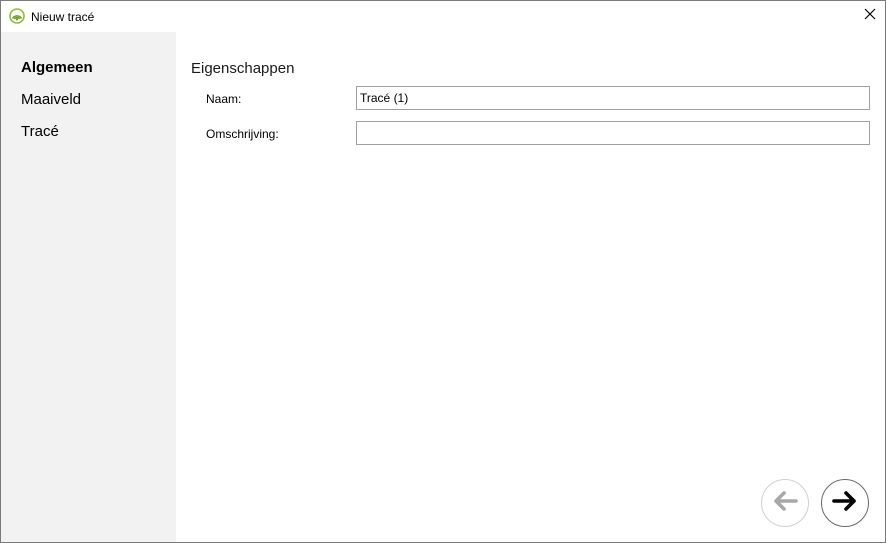 The height and width of the screenshot is (543, 886). I want to click on back-button, so click(785, 503).